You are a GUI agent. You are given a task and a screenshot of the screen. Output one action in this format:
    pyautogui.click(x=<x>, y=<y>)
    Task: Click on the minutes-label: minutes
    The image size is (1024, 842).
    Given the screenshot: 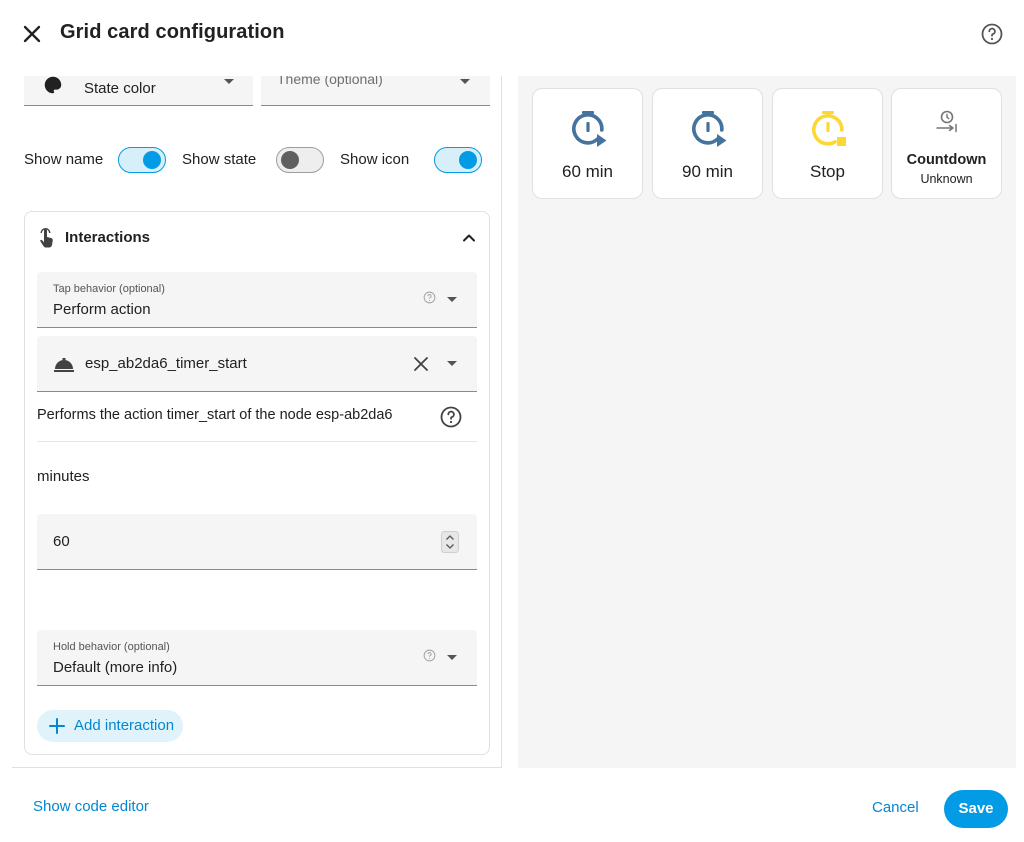 What is the action you would take?
    pyautogui.click(x=63, y=476)
    